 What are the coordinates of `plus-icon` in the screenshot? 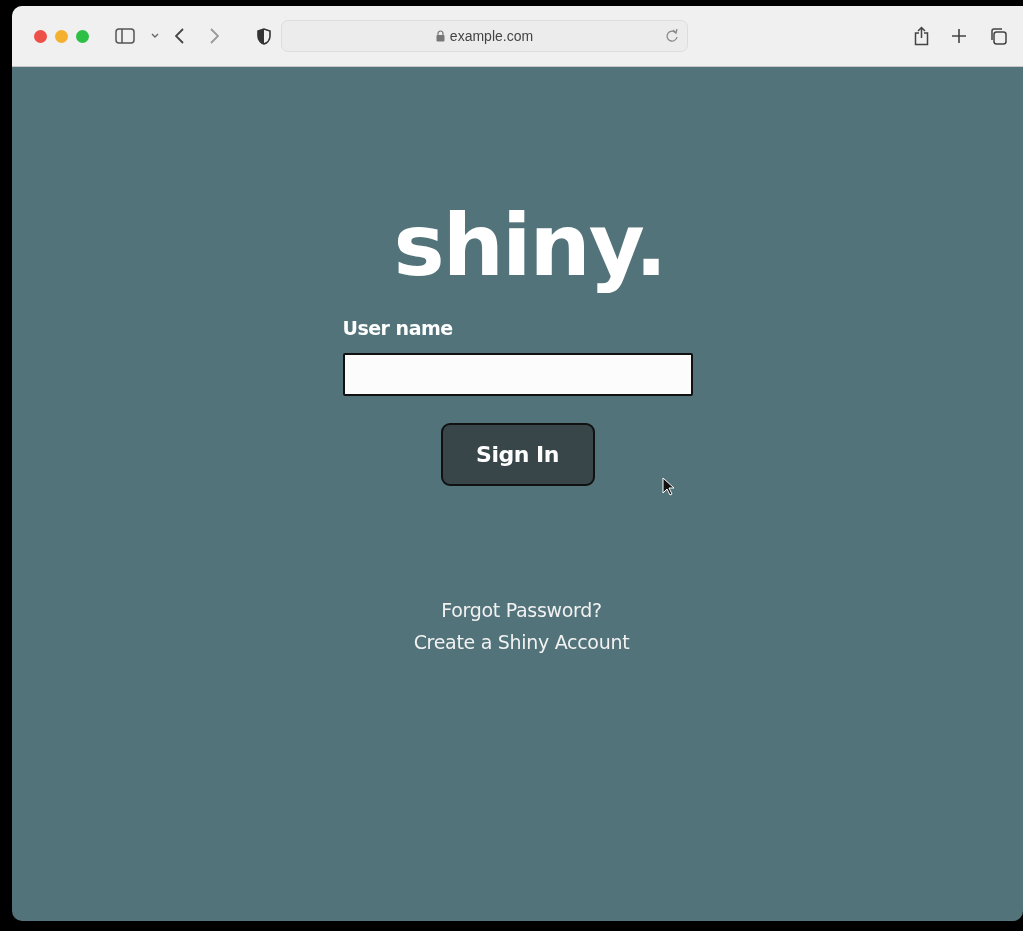 It's located at (959, 36).